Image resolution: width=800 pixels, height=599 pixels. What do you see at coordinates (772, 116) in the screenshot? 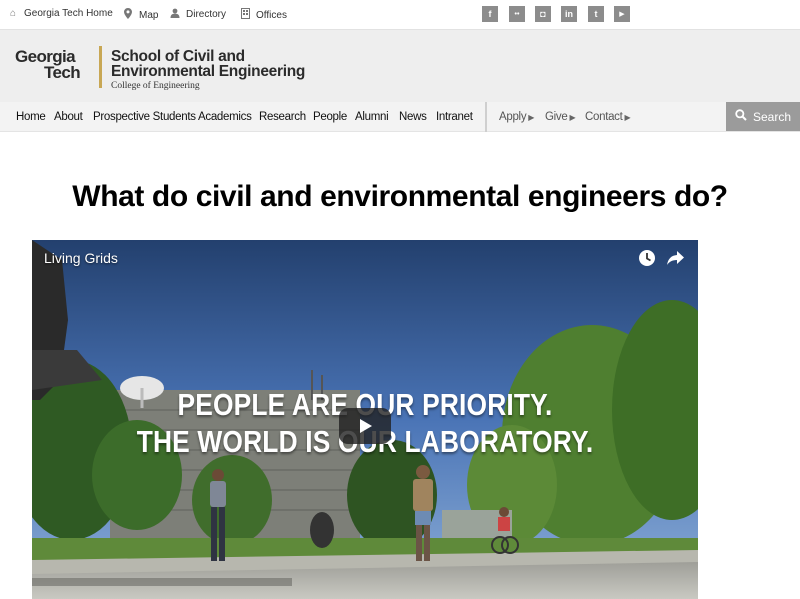
I see `search-label: Search` at bounding box center [772, 116].